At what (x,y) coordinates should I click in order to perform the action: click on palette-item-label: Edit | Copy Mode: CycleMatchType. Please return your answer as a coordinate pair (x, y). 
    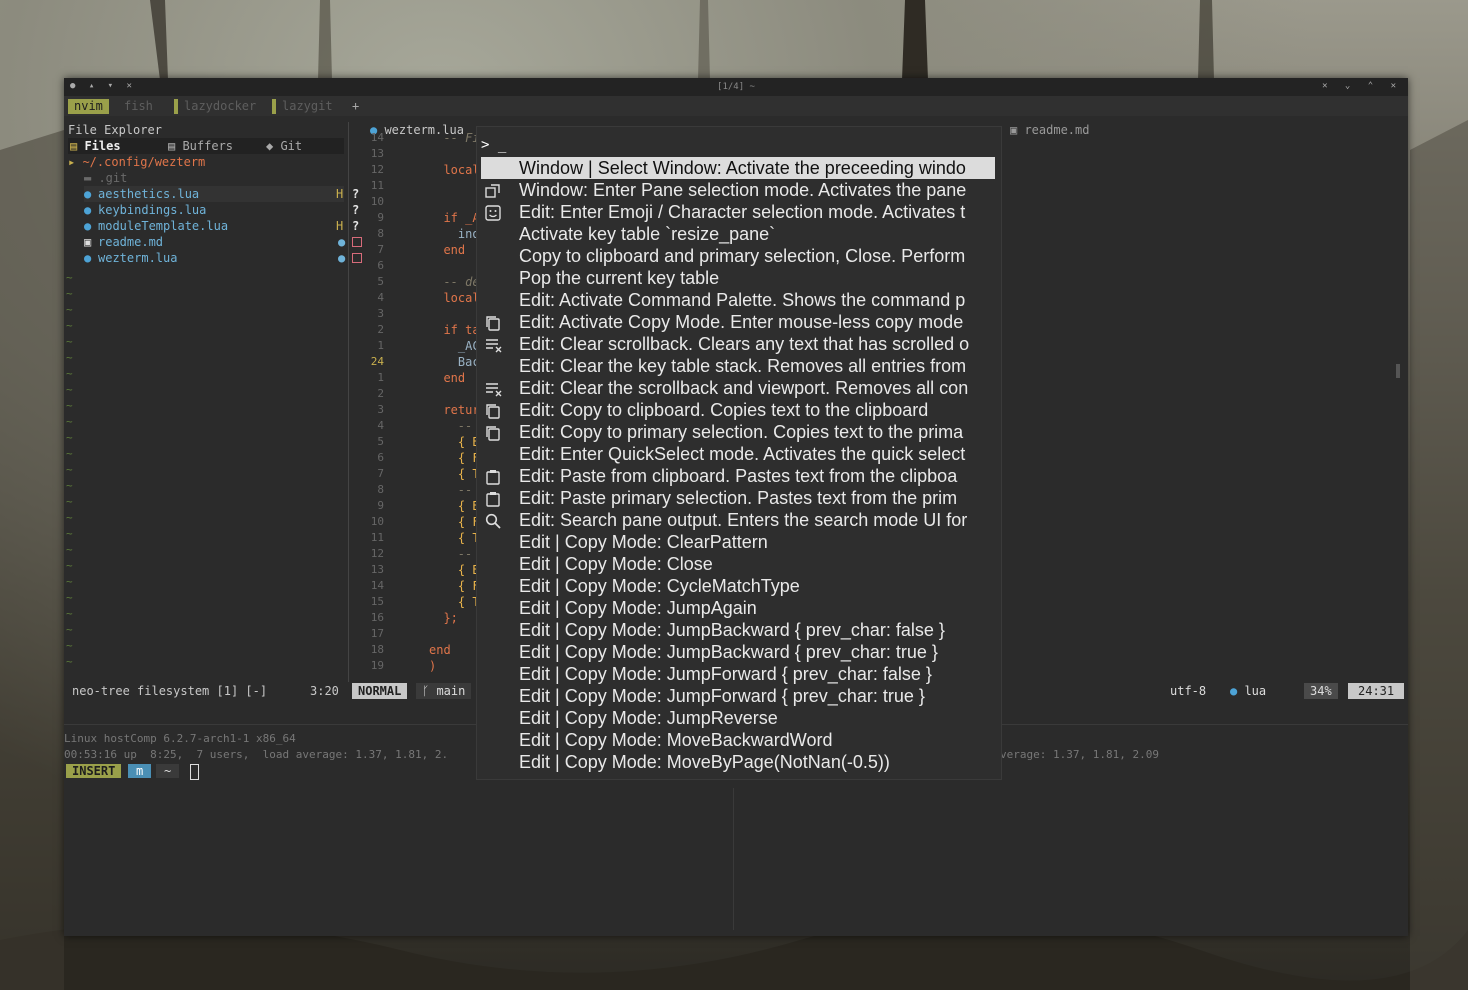
    Looking at the image, I should click on (659, 586).